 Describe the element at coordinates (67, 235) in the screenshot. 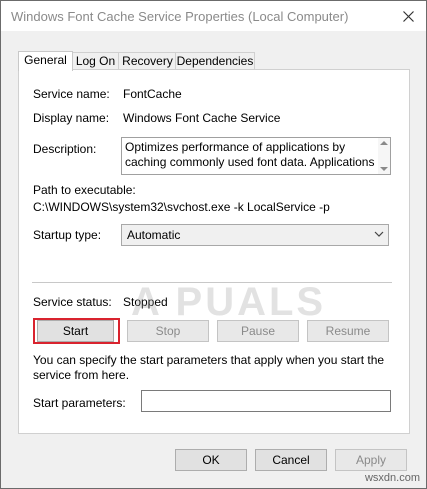

I see `startup-type-label: Startup type:` at that location.